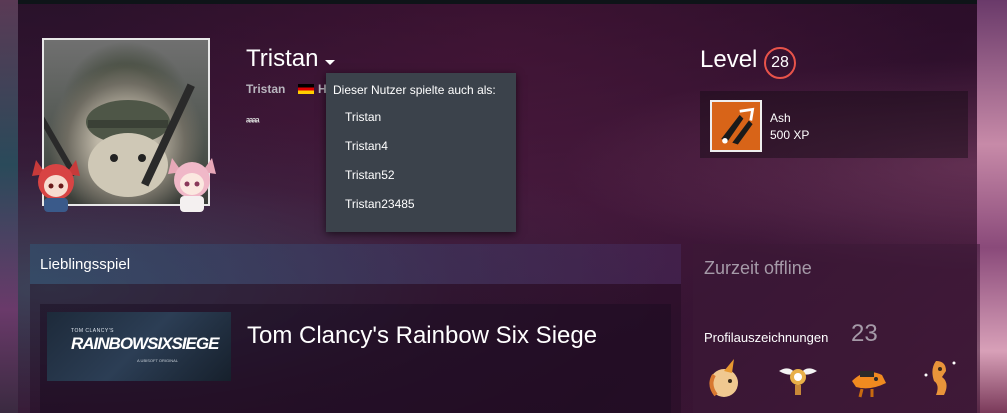 The height and width of the screenshot is (413, 1007). I want to click on rainbow-six-ash-icon, so click(736, 126).